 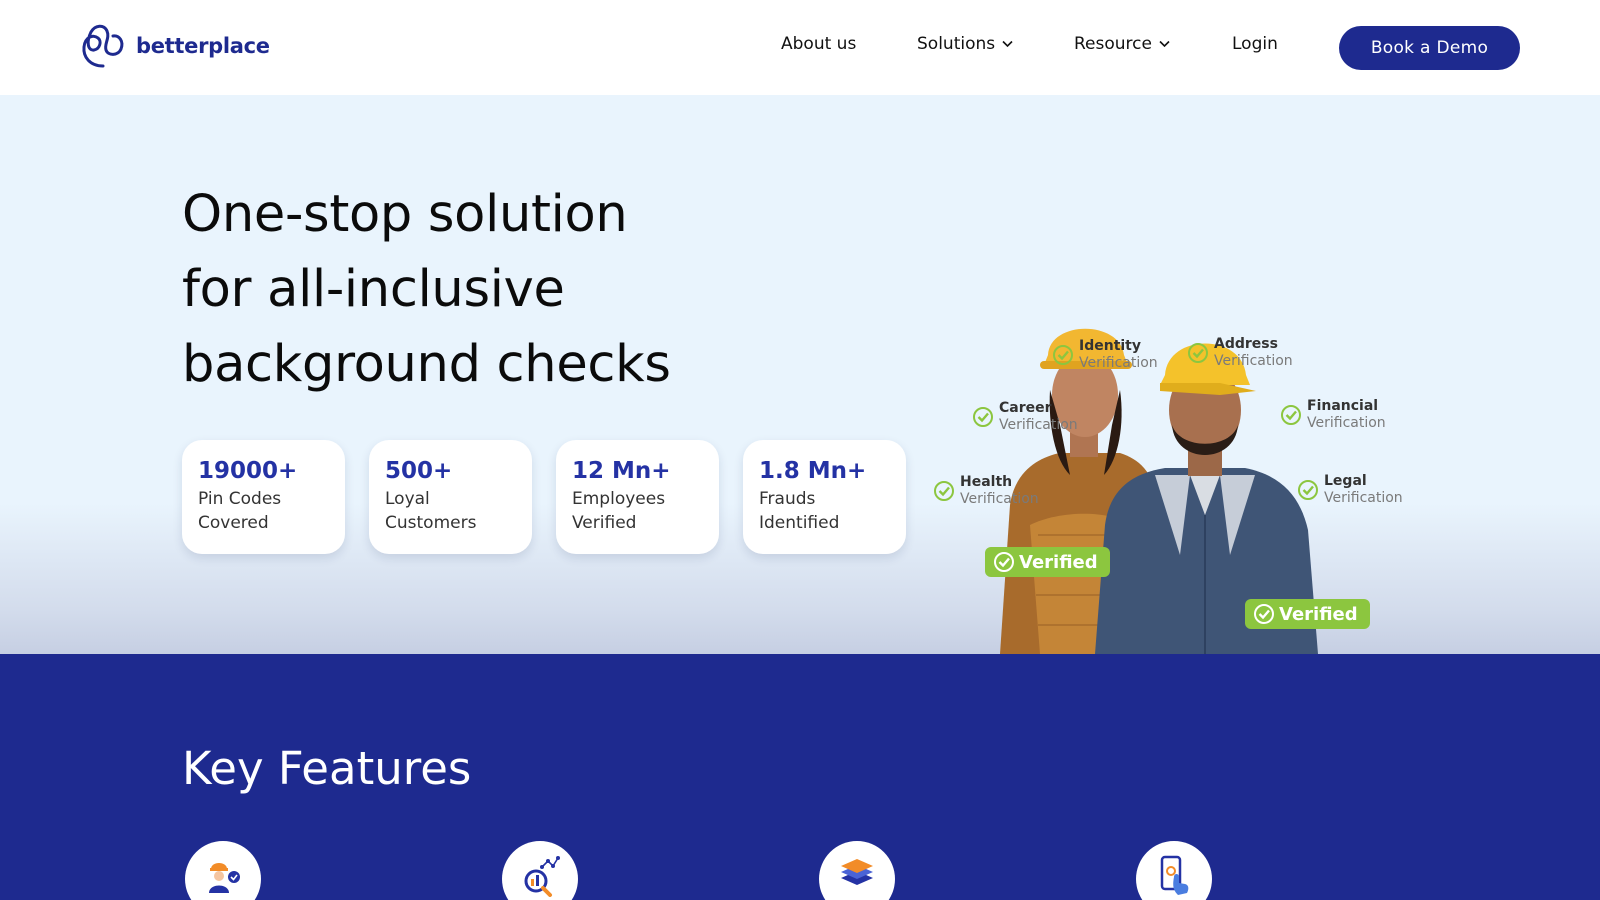 I want to click on stat-card-employees: 12 Mn+ Employees Verified, so click(x=637, y=497).